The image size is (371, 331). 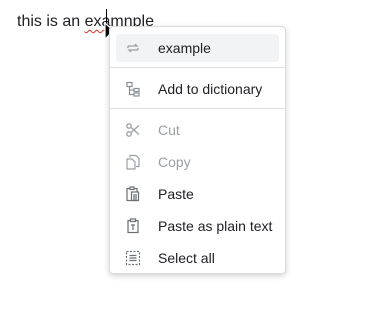 What do you see at coordinates (133, 258) in the screenshot?
I see `select-all-icon` at bounding box center [133, 258].